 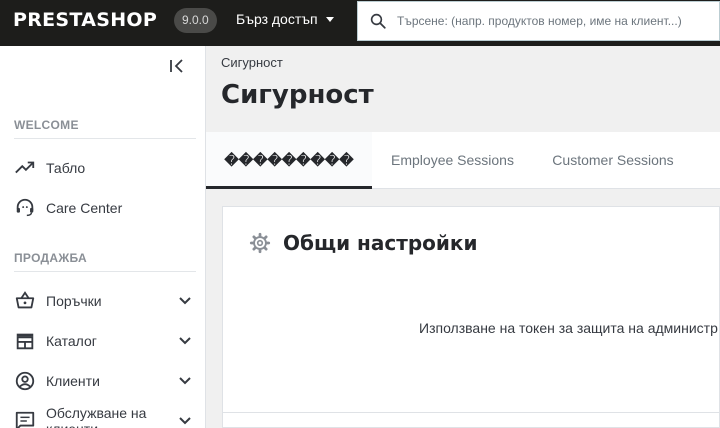 What do you see at coordinates (96, 416) in the screenshot?
I see `sidebar-item-label: Обслужване на клиенти` at bounding box center [96, 416].